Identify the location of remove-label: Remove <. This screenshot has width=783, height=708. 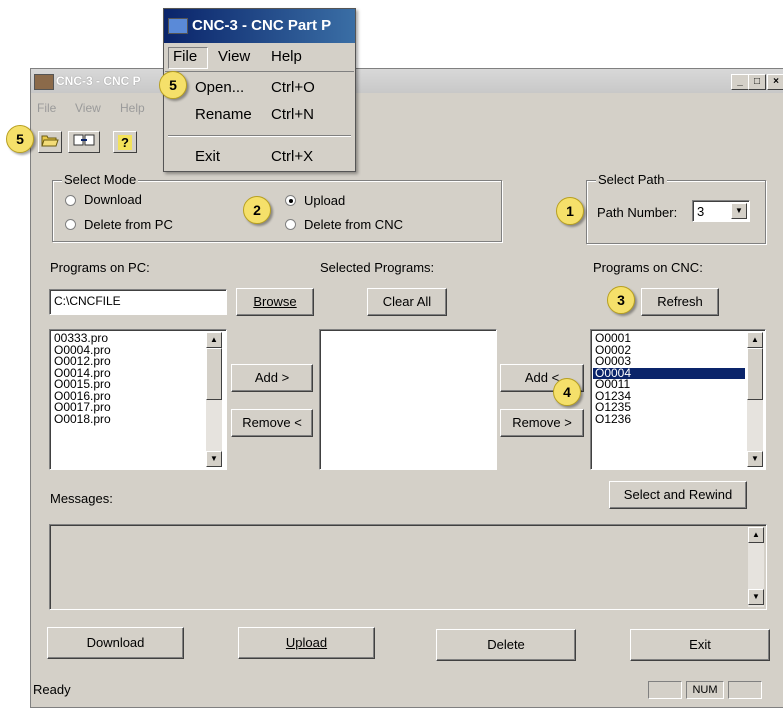
(272, 422).